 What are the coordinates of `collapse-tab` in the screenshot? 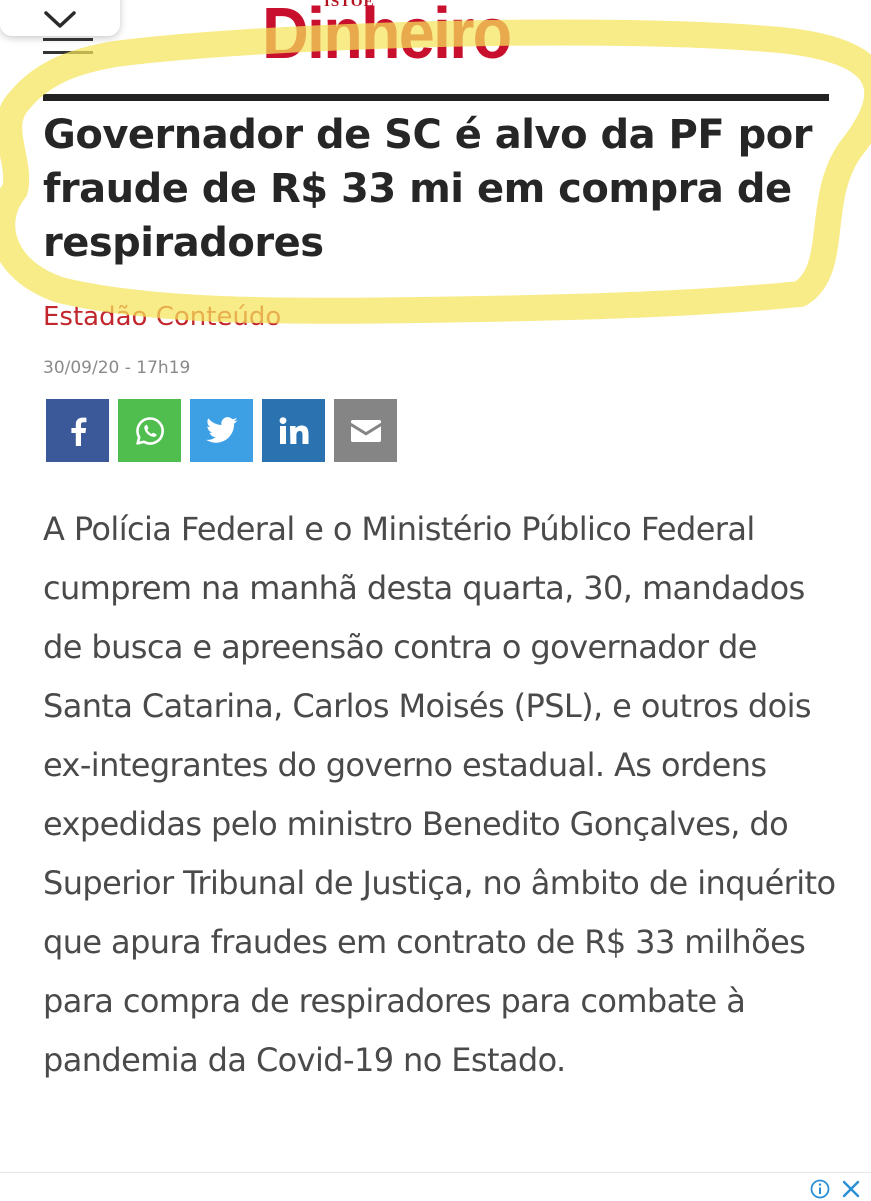 It's located at (60, 18).